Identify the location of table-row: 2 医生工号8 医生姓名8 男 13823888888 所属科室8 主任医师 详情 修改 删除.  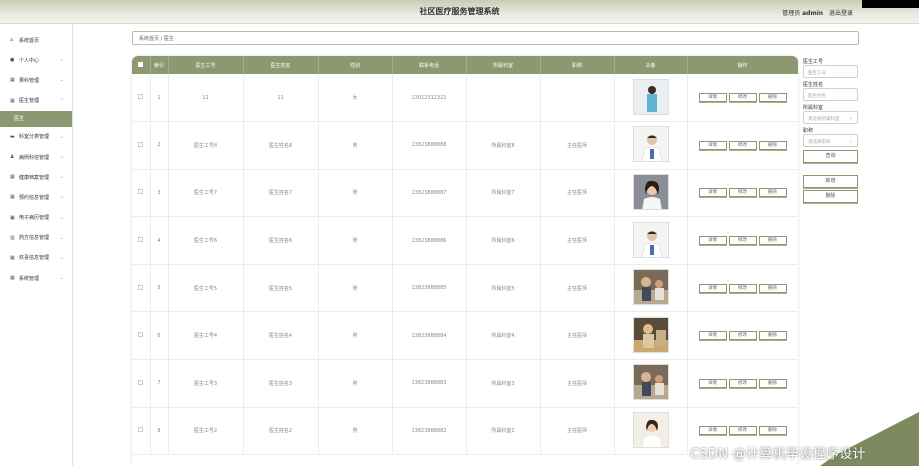
(465, 145).